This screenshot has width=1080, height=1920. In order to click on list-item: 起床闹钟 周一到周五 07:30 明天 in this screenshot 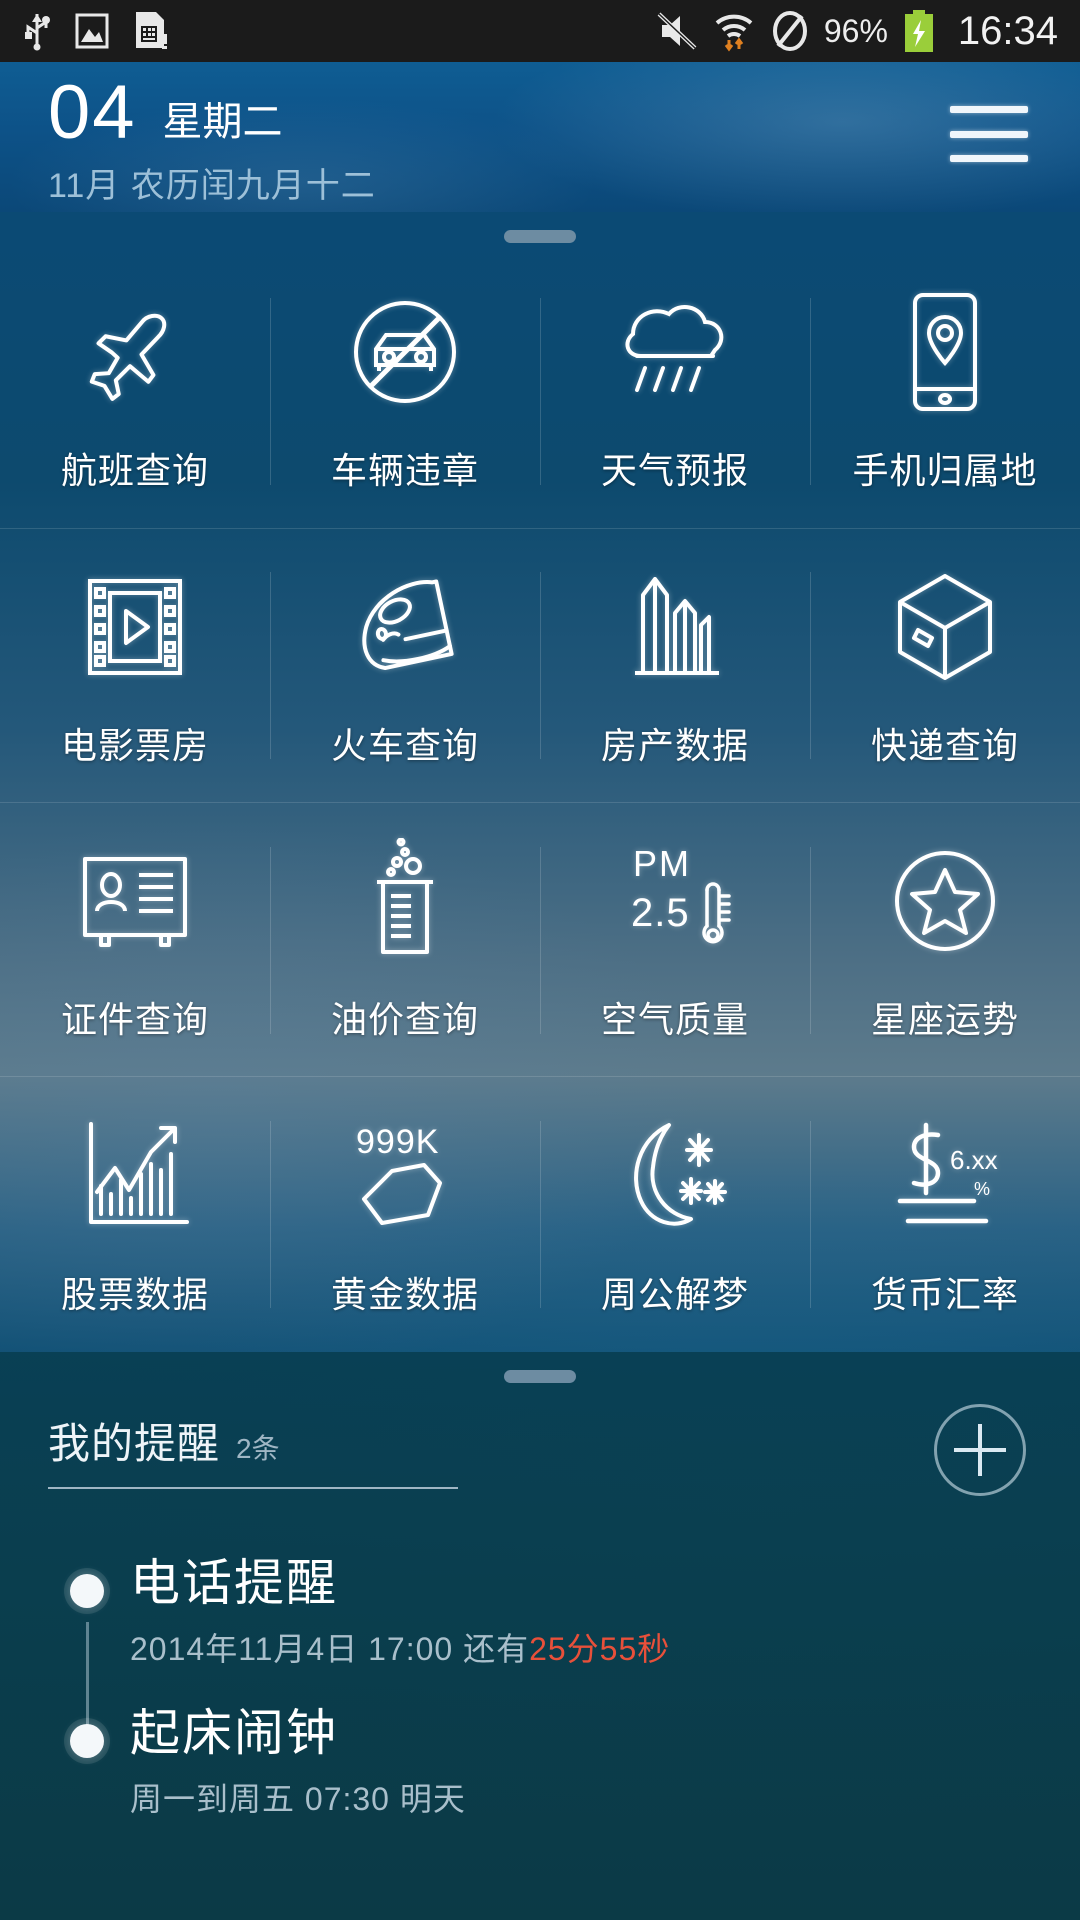, I will do `click(540, 1777)`.